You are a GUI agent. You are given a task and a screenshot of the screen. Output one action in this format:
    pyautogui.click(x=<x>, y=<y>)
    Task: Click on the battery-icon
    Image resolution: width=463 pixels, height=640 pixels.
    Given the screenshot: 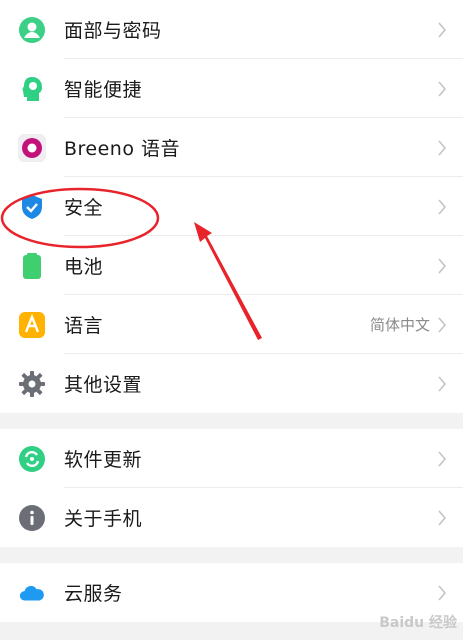 What is the action you would take?
    pyautogui.click(x=32, y=266)
    